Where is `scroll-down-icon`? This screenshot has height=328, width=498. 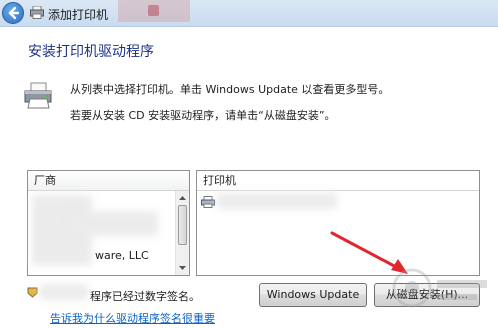
scroll-down-icon is located at coordinates (182, 267).